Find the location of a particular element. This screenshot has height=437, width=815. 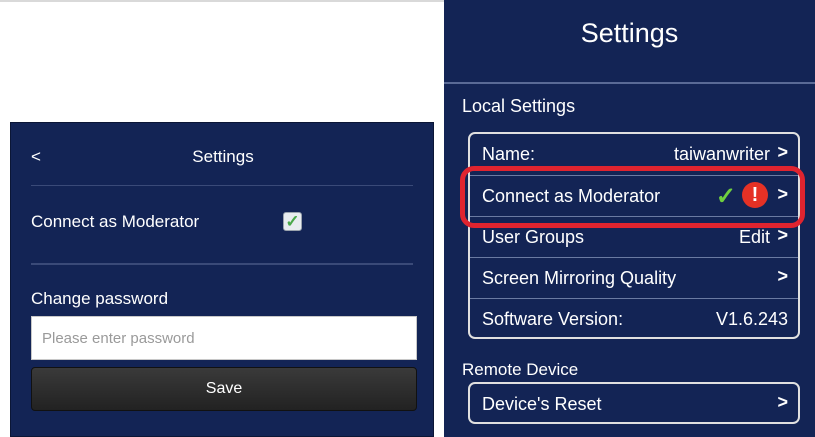

row-value: taiwanwriter is located at coordinates (721, 154).